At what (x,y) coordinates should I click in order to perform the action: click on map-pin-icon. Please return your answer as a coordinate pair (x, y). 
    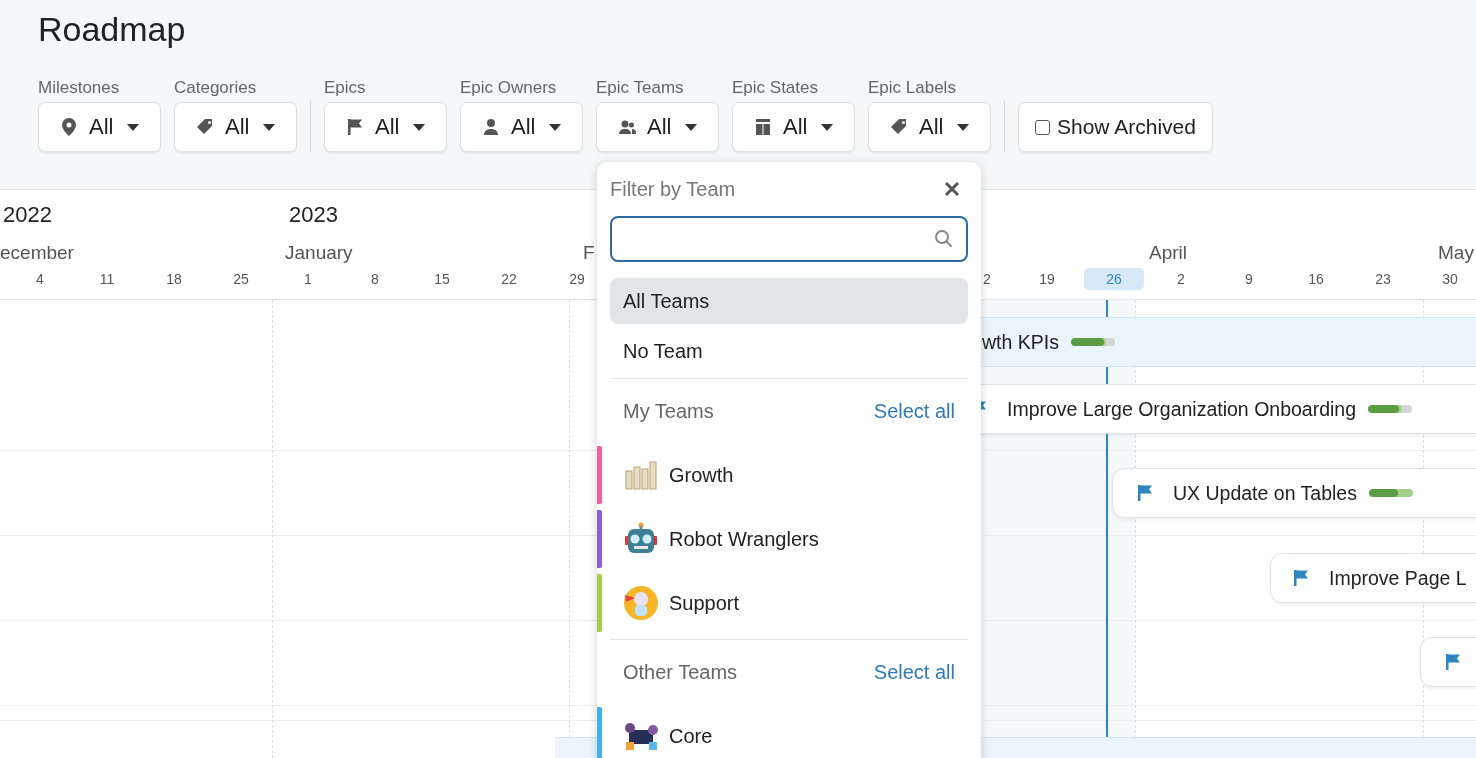
    Looking at the image, I should click on (69, 127).